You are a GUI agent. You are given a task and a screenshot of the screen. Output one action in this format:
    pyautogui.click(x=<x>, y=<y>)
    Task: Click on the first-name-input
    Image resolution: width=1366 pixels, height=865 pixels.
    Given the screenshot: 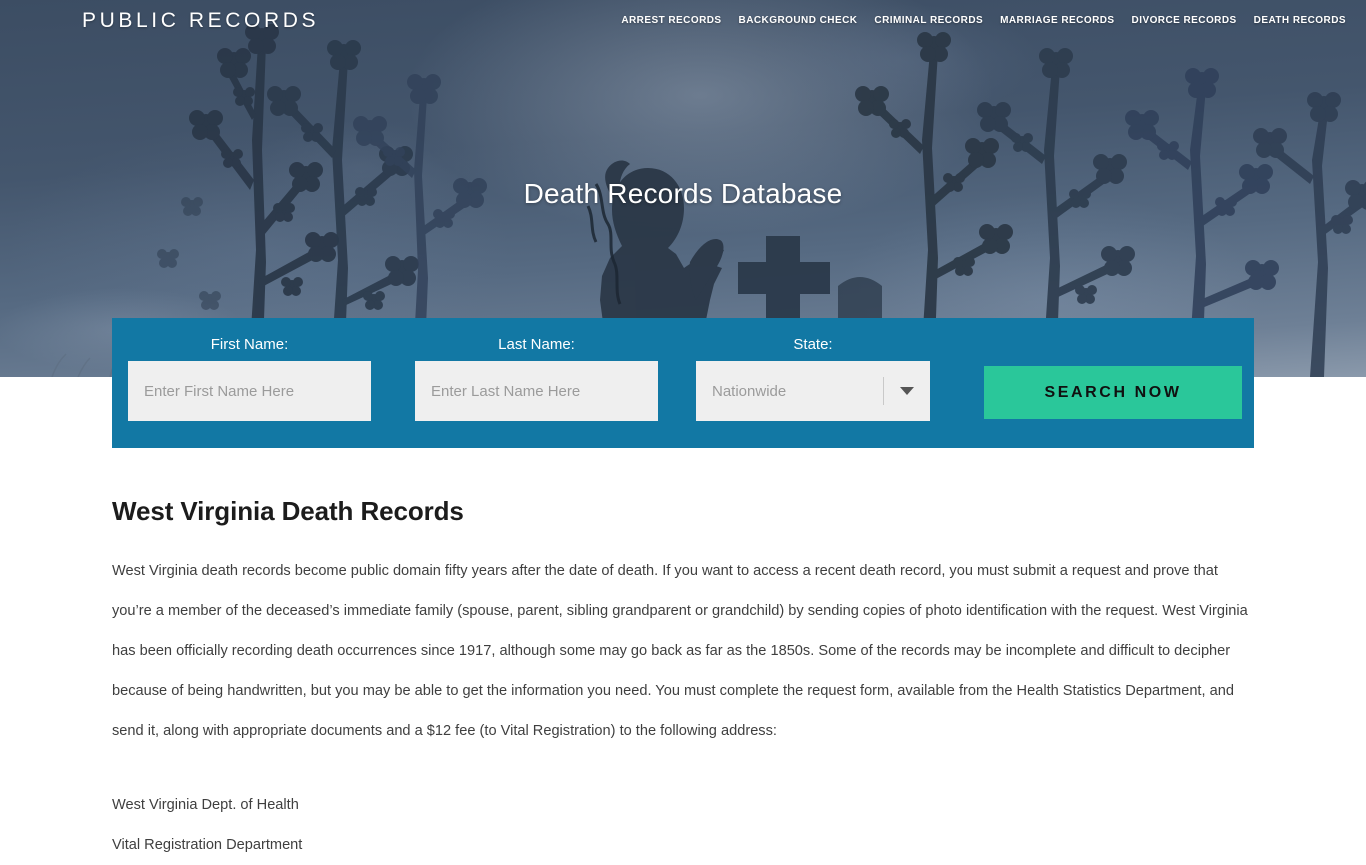 What is the action you would take?
    pyautogui.click(x=249, y=391)
    